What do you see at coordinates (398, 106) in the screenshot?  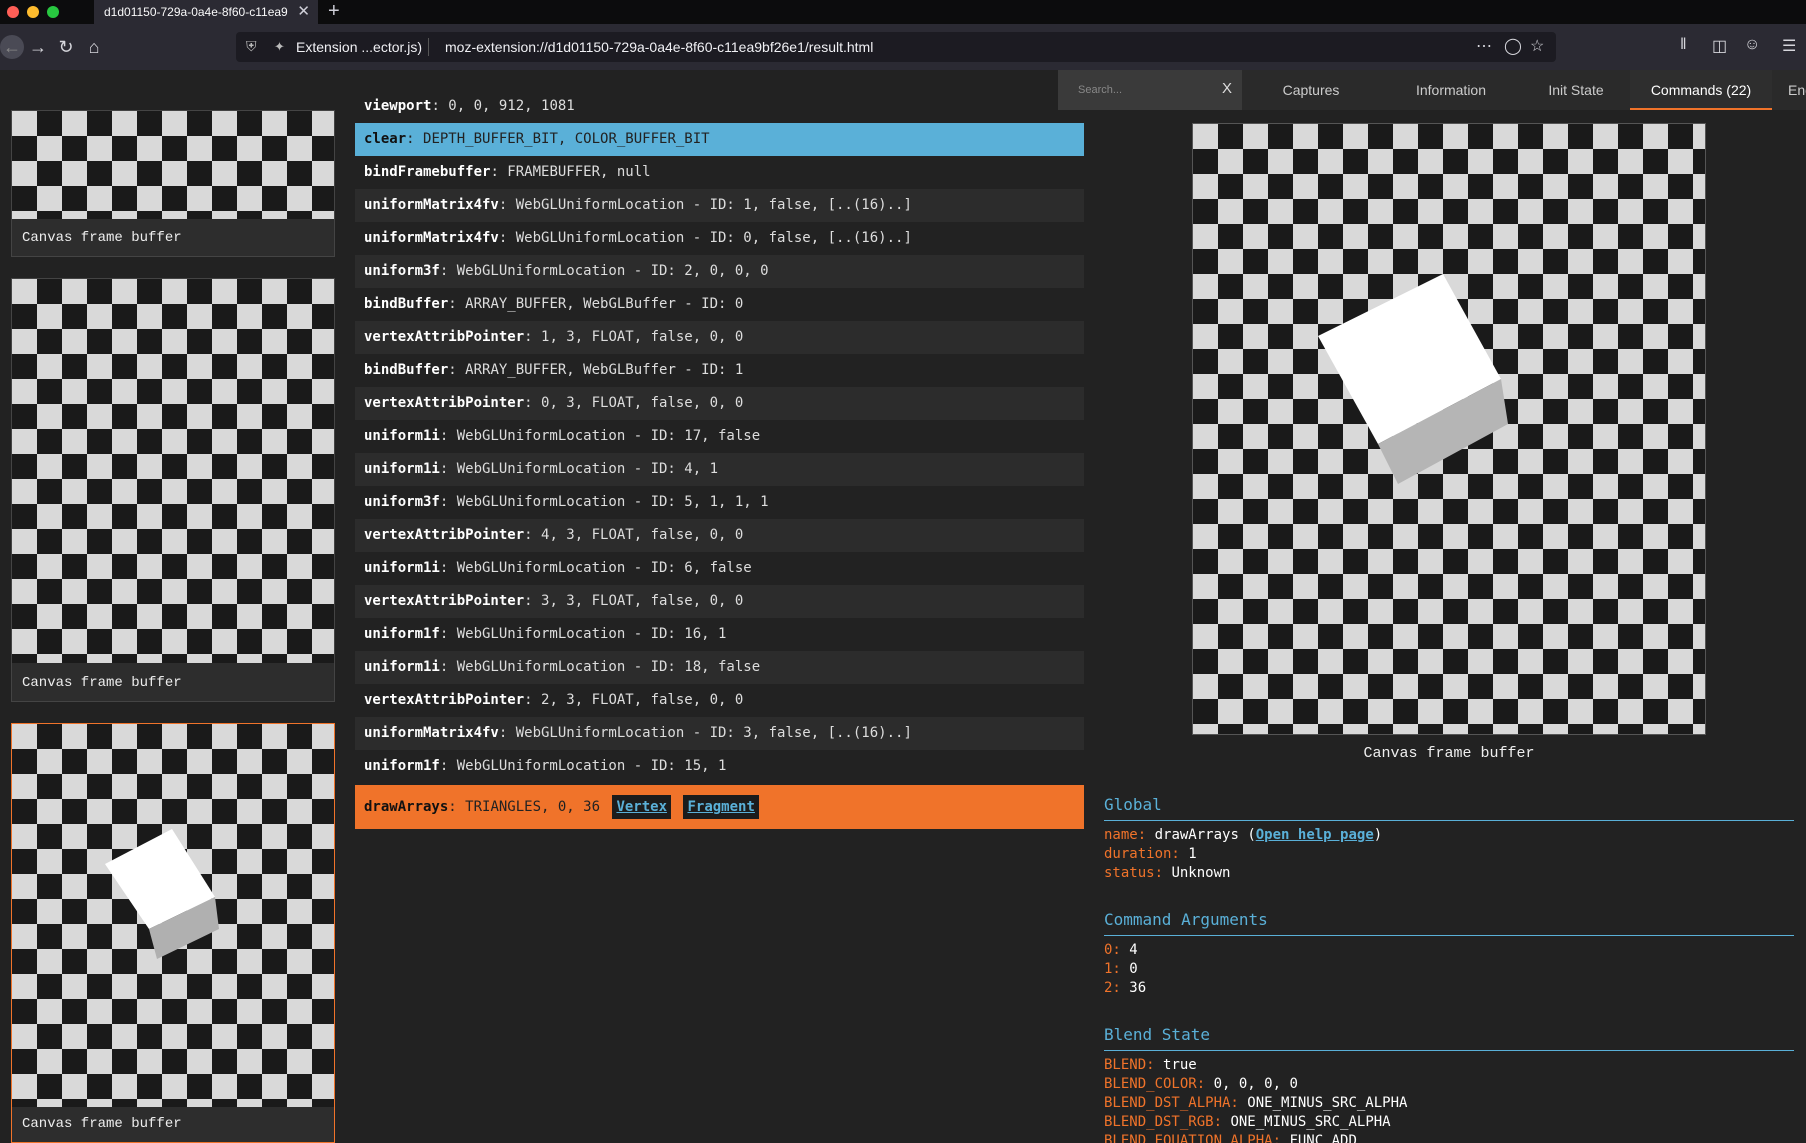 I see `command-name: viewport` at bounding box center [398, 106].